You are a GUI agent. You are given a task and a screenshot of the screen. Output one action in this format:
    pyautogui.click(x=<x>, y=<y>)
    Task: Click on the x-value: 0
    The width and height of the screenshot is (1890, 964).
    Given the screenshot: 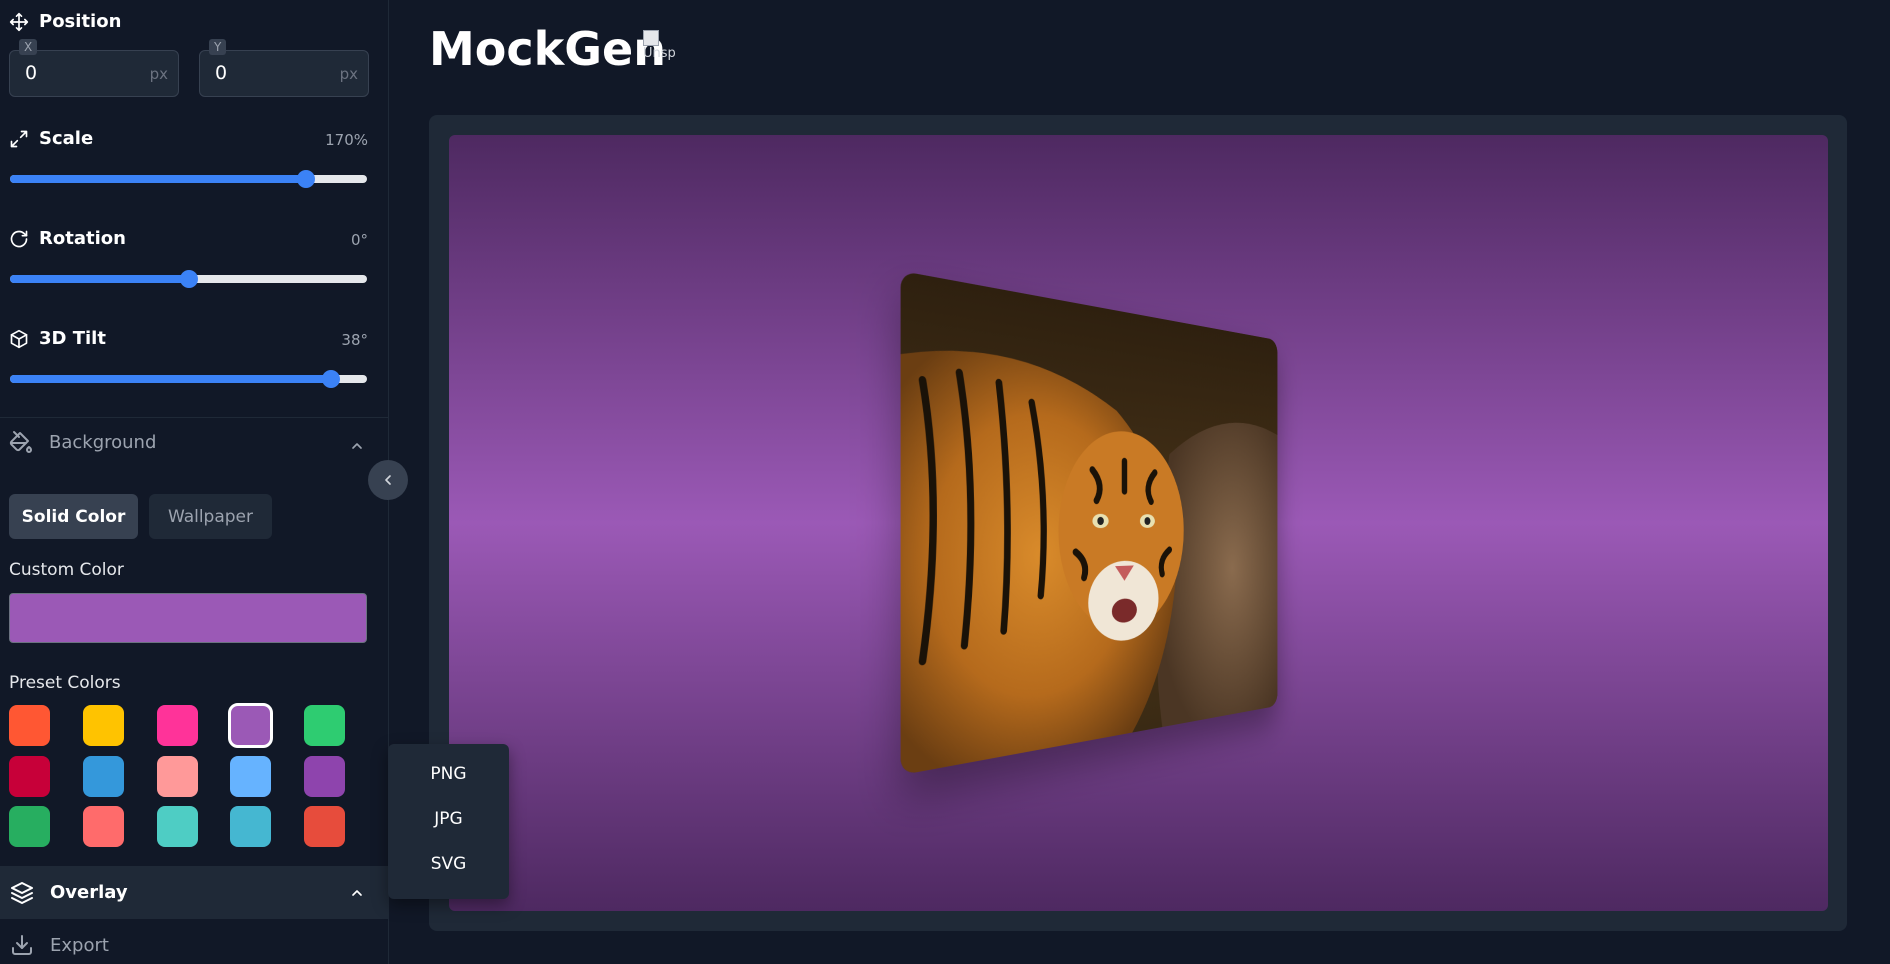 What is the action you would take?
    pyautogui.click(x=31, y=73)
    